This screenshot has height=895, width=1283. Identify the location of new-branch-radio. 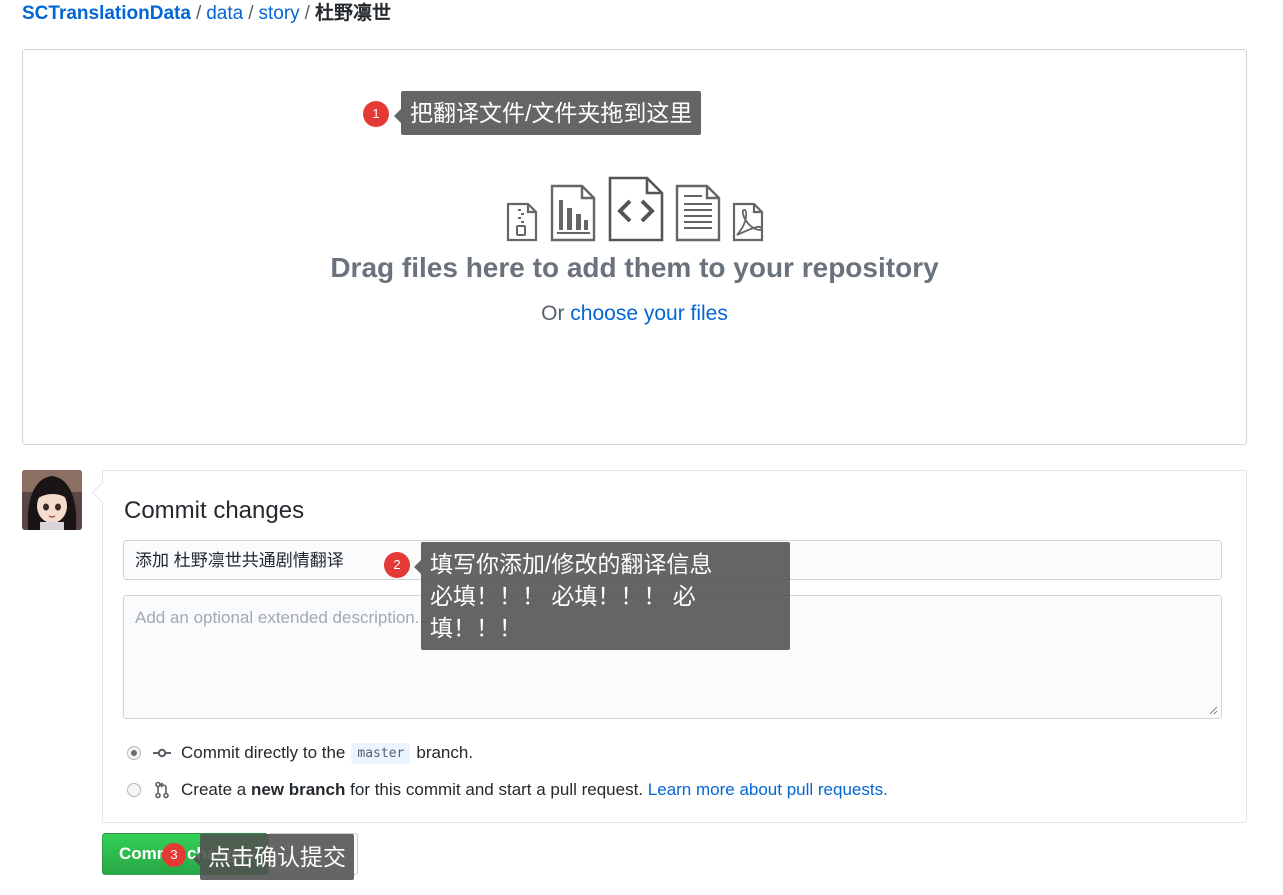
(134, 790).